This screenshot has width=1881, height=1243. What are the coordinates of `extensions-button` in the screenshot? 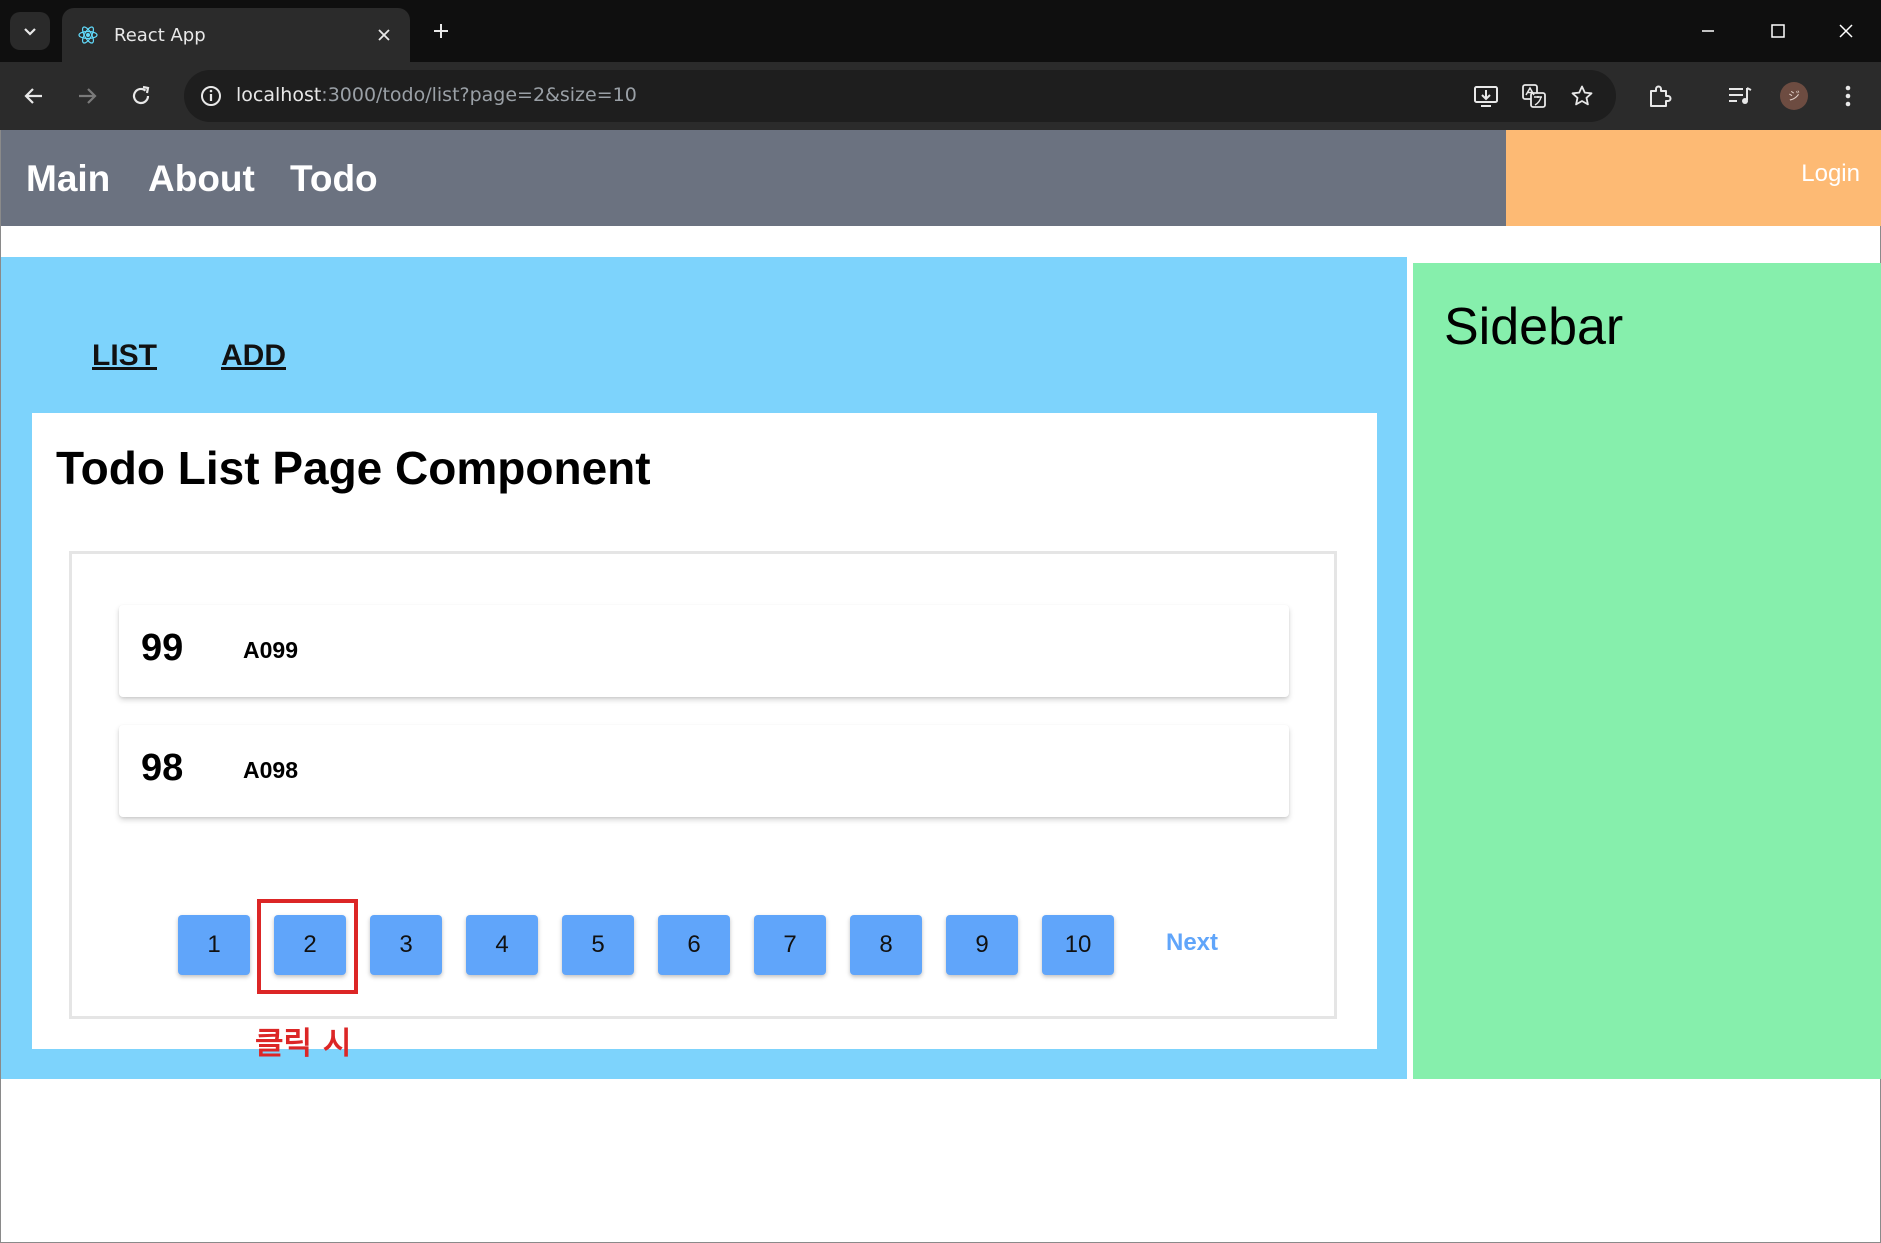 It's located at (1660, 96).